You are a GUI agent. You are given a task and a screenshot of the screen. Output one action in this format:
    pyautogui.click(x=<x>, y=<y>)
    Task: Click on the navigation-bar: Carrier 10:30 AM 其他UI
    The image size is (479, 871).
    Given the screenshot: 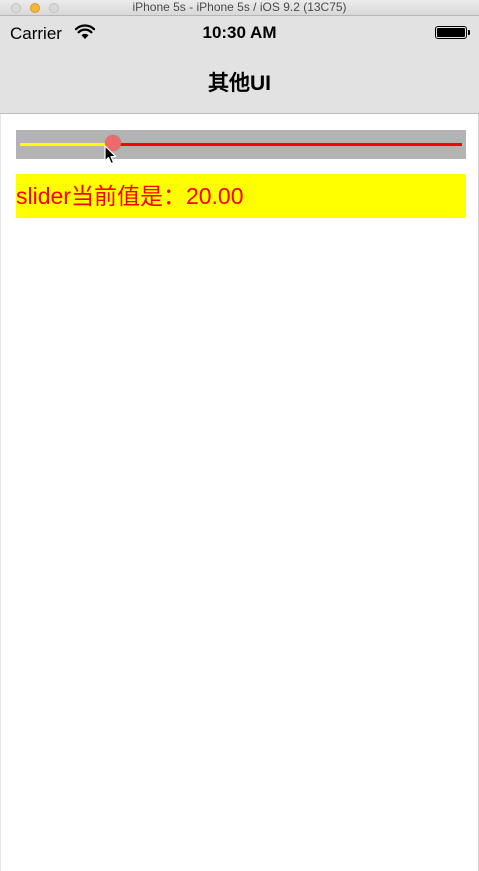 What is the action you would take?
    pyautogui.click(x=239, y=65)
    